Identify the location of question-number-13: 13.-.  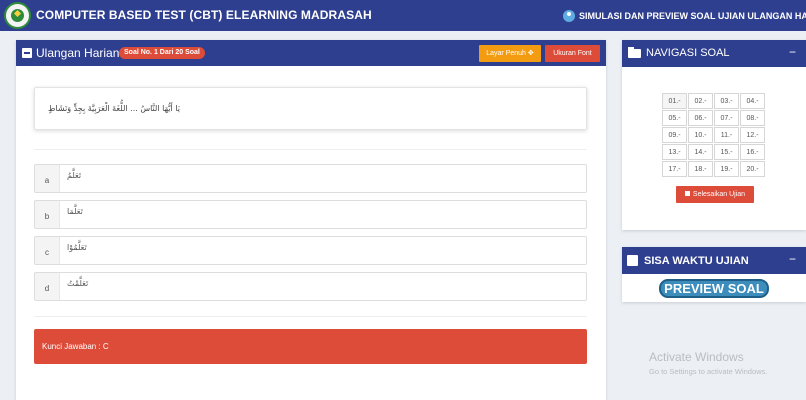
(674, 152).